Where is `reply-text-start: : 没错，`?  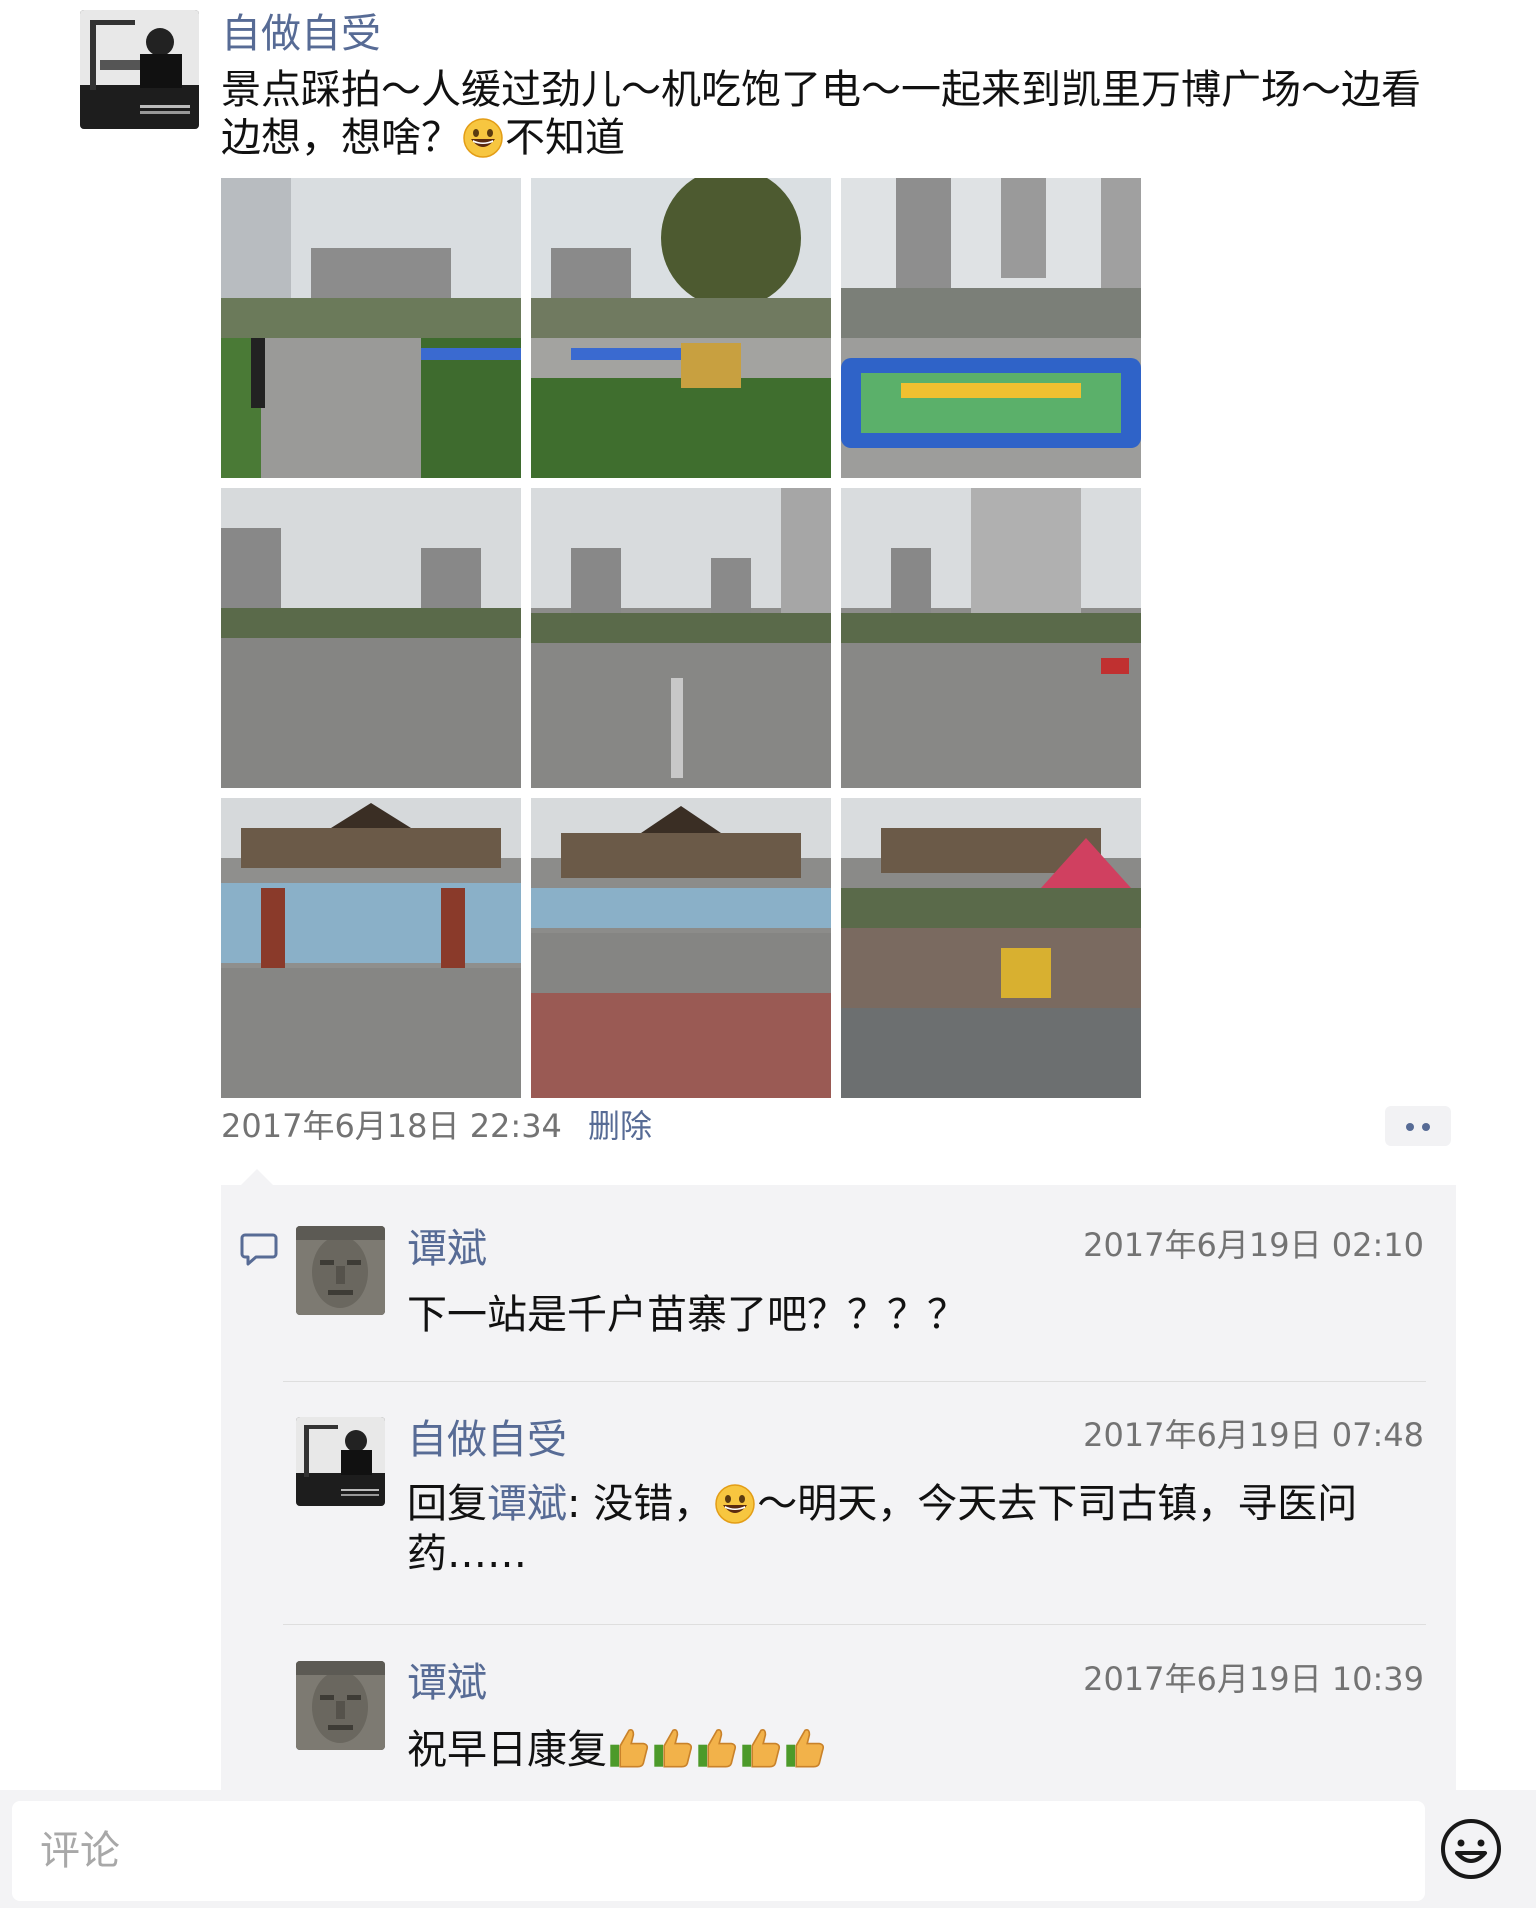 reply-text-start: : 没错， is located at coordinates (640, 1504).